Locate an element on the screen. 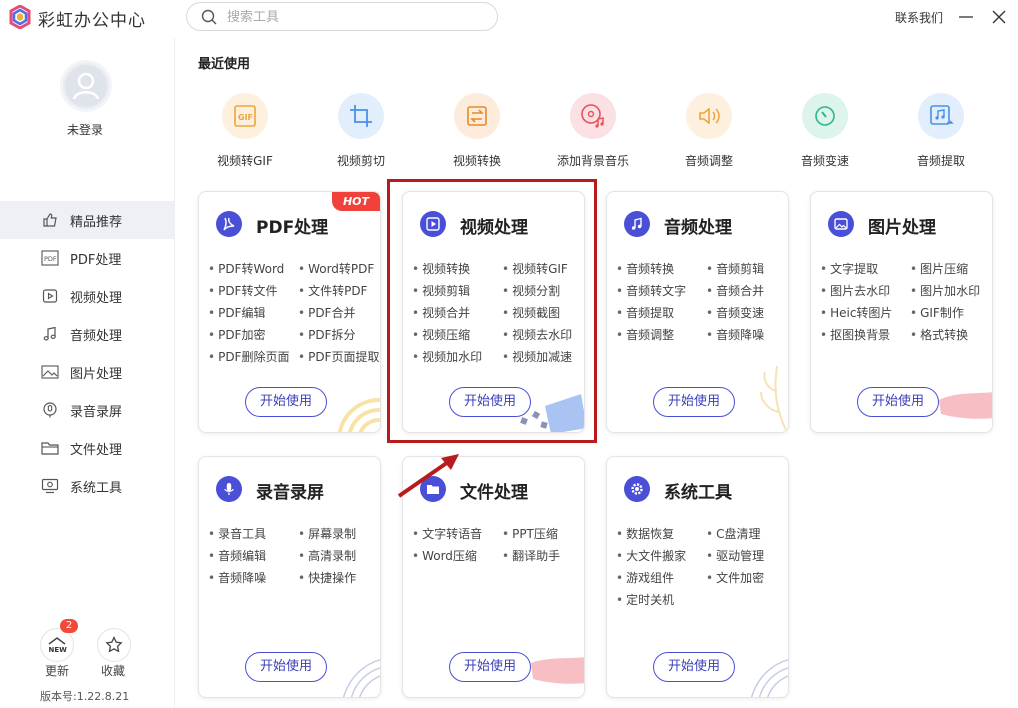 The height and width of the screenshot is (708, 1018). login-status: 未登录 is located at coordinates (85, 129).